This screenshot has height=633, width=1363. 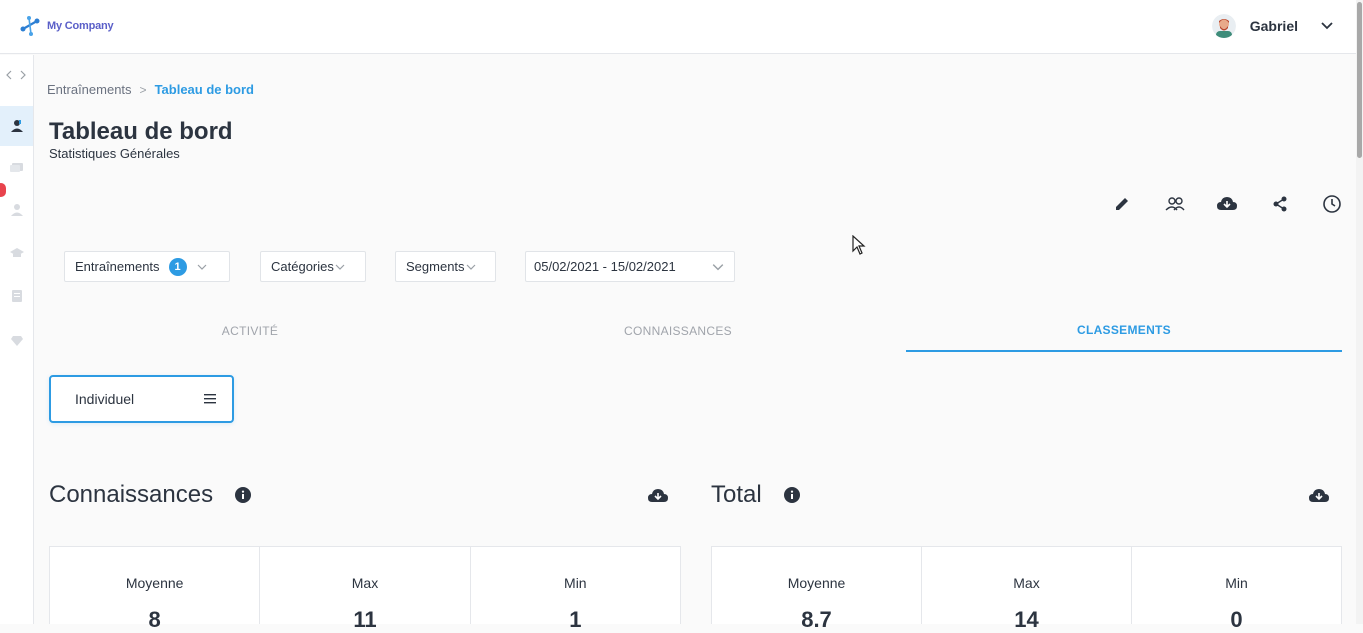 I want to click on stat-value: 11, so click(x=365, y=619).